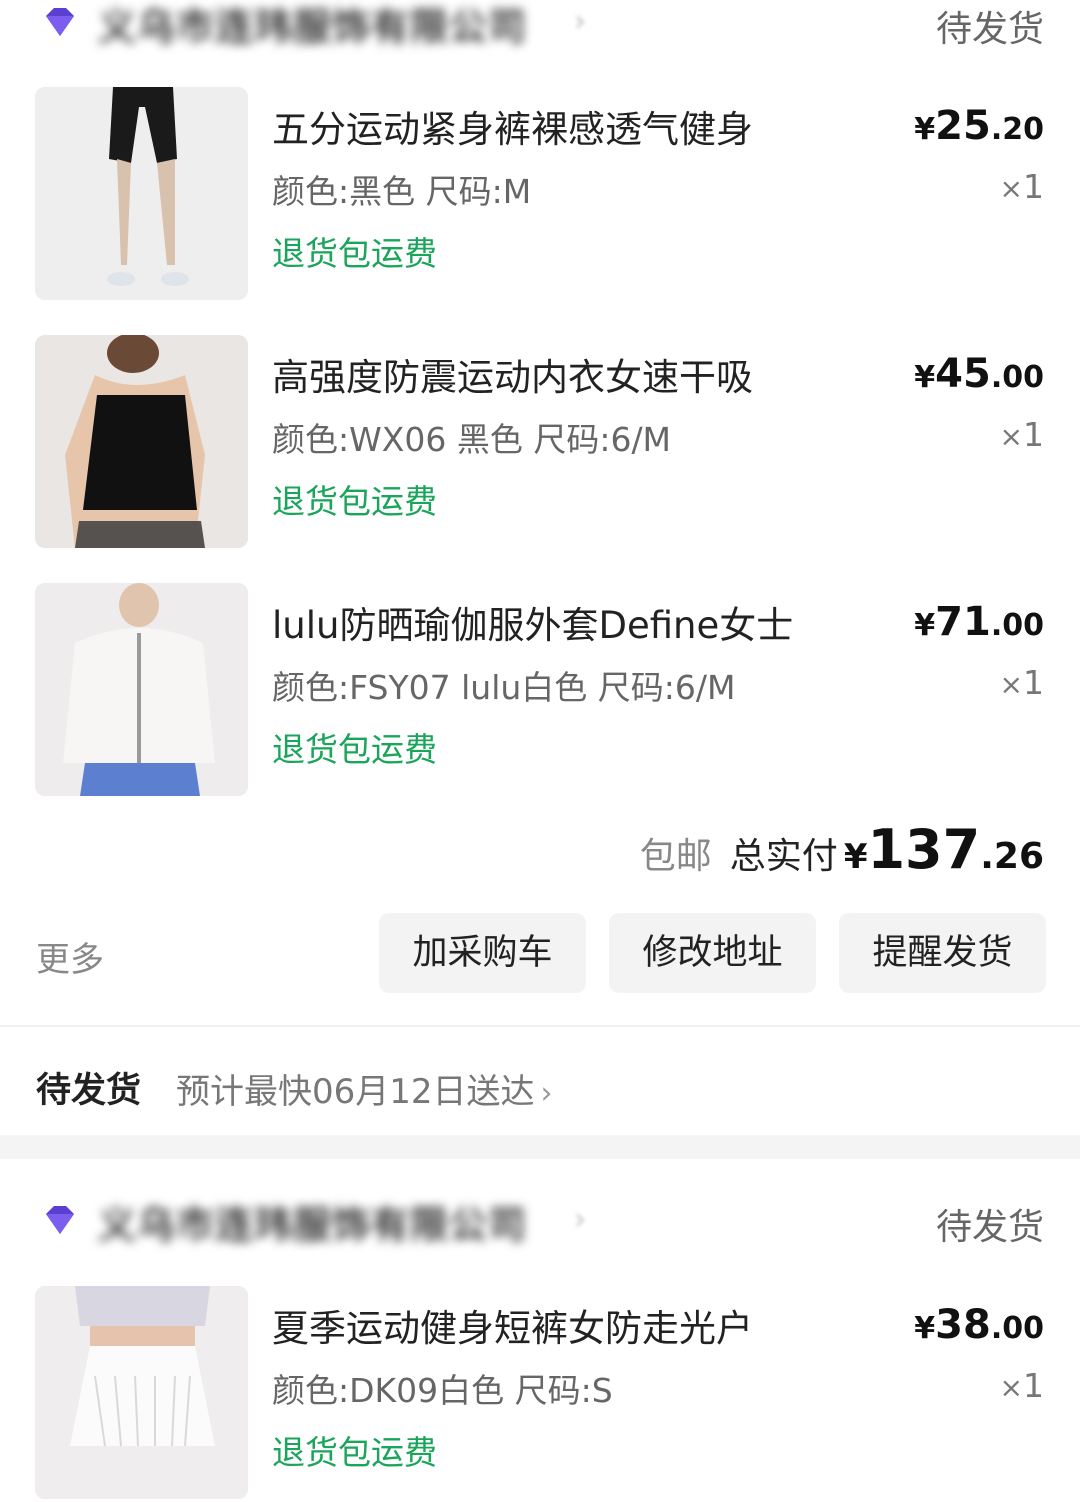 The width and height of the screenshot is (1080, 1502). Describe the element at coordinates (855, 857) in the screenshot. I see `total-currency: ¥` at that location.